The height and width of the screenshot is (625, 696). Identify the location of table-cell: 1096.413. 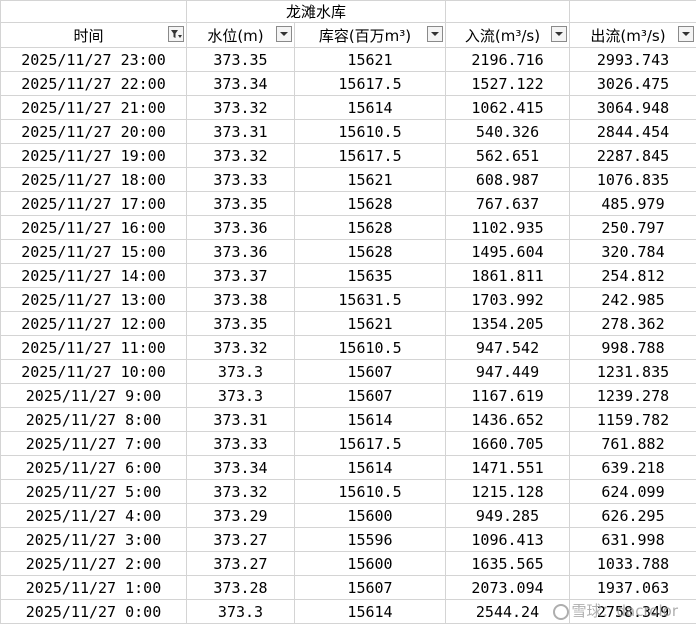
(508, 539).